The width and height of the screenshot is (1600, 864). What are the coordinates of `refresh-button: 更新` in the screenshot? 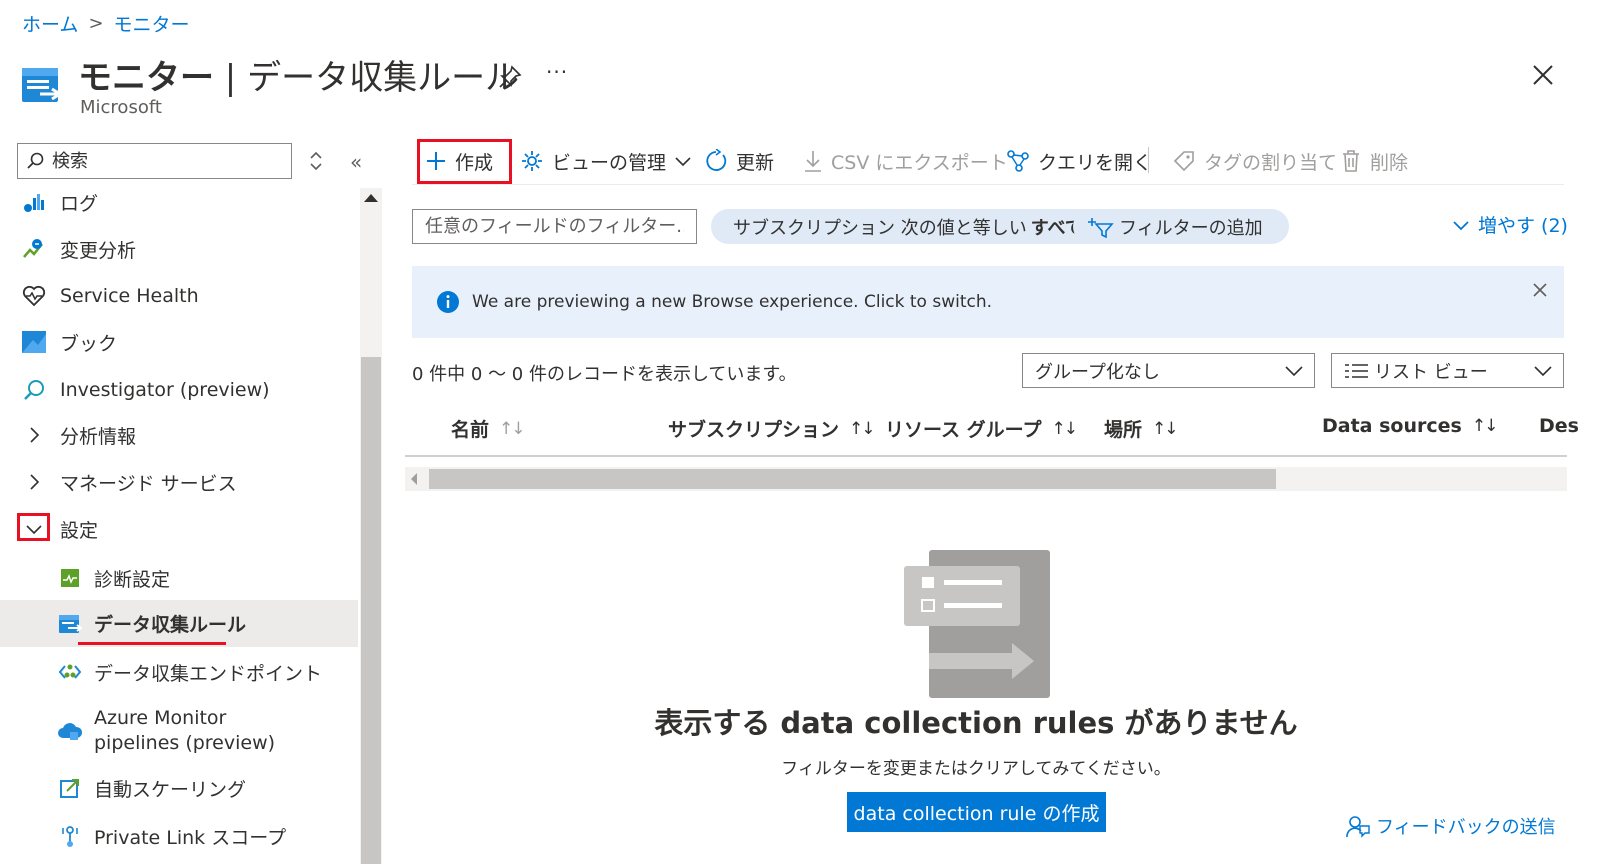 It's located at (739, 161).